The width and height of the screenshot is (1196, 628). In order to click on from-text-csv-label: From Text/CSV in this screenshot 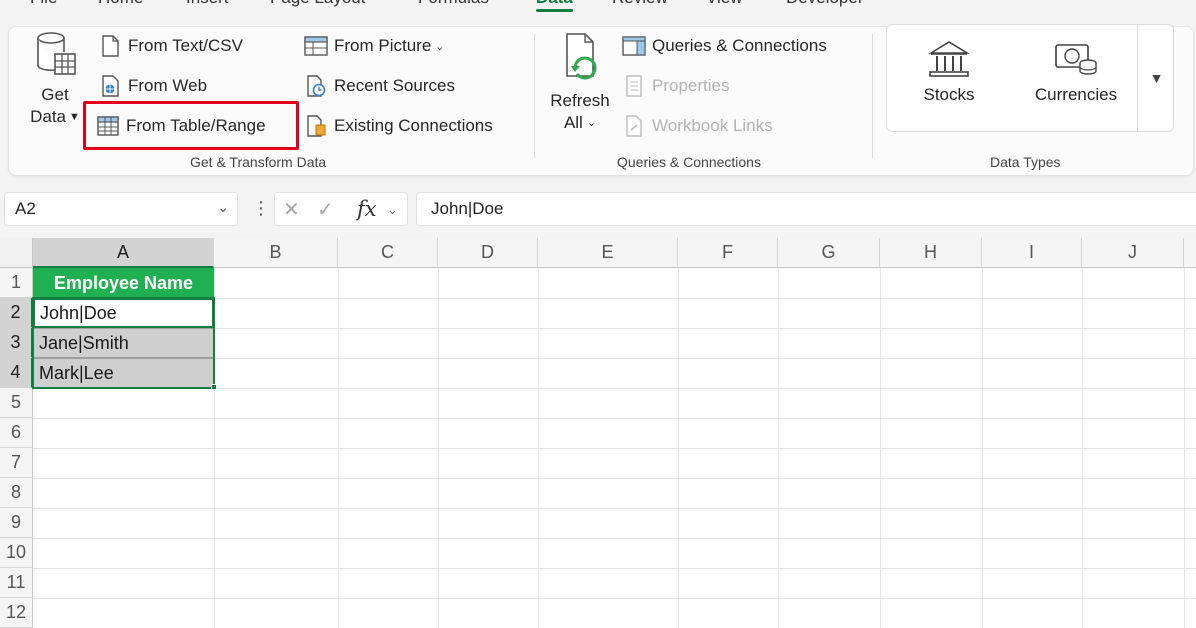, I will do `click(185, 45)`.